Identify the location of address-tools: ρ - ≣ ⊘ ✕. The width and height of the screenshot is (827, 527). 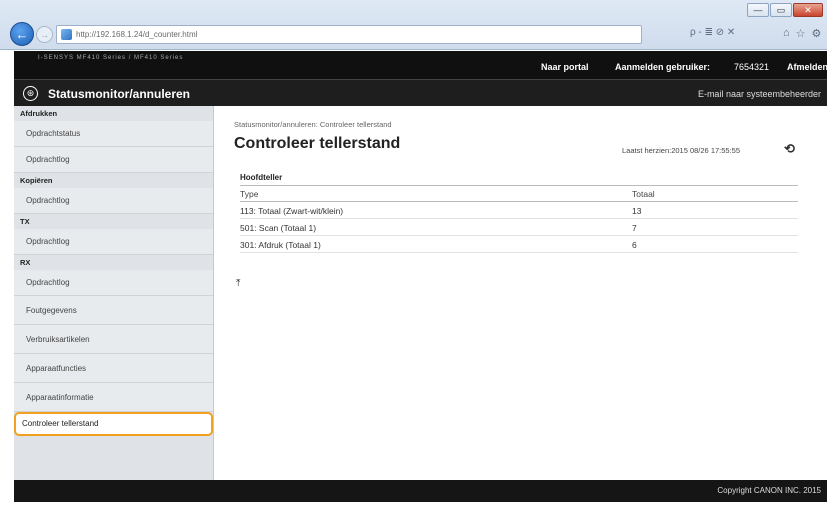
(712, 32).